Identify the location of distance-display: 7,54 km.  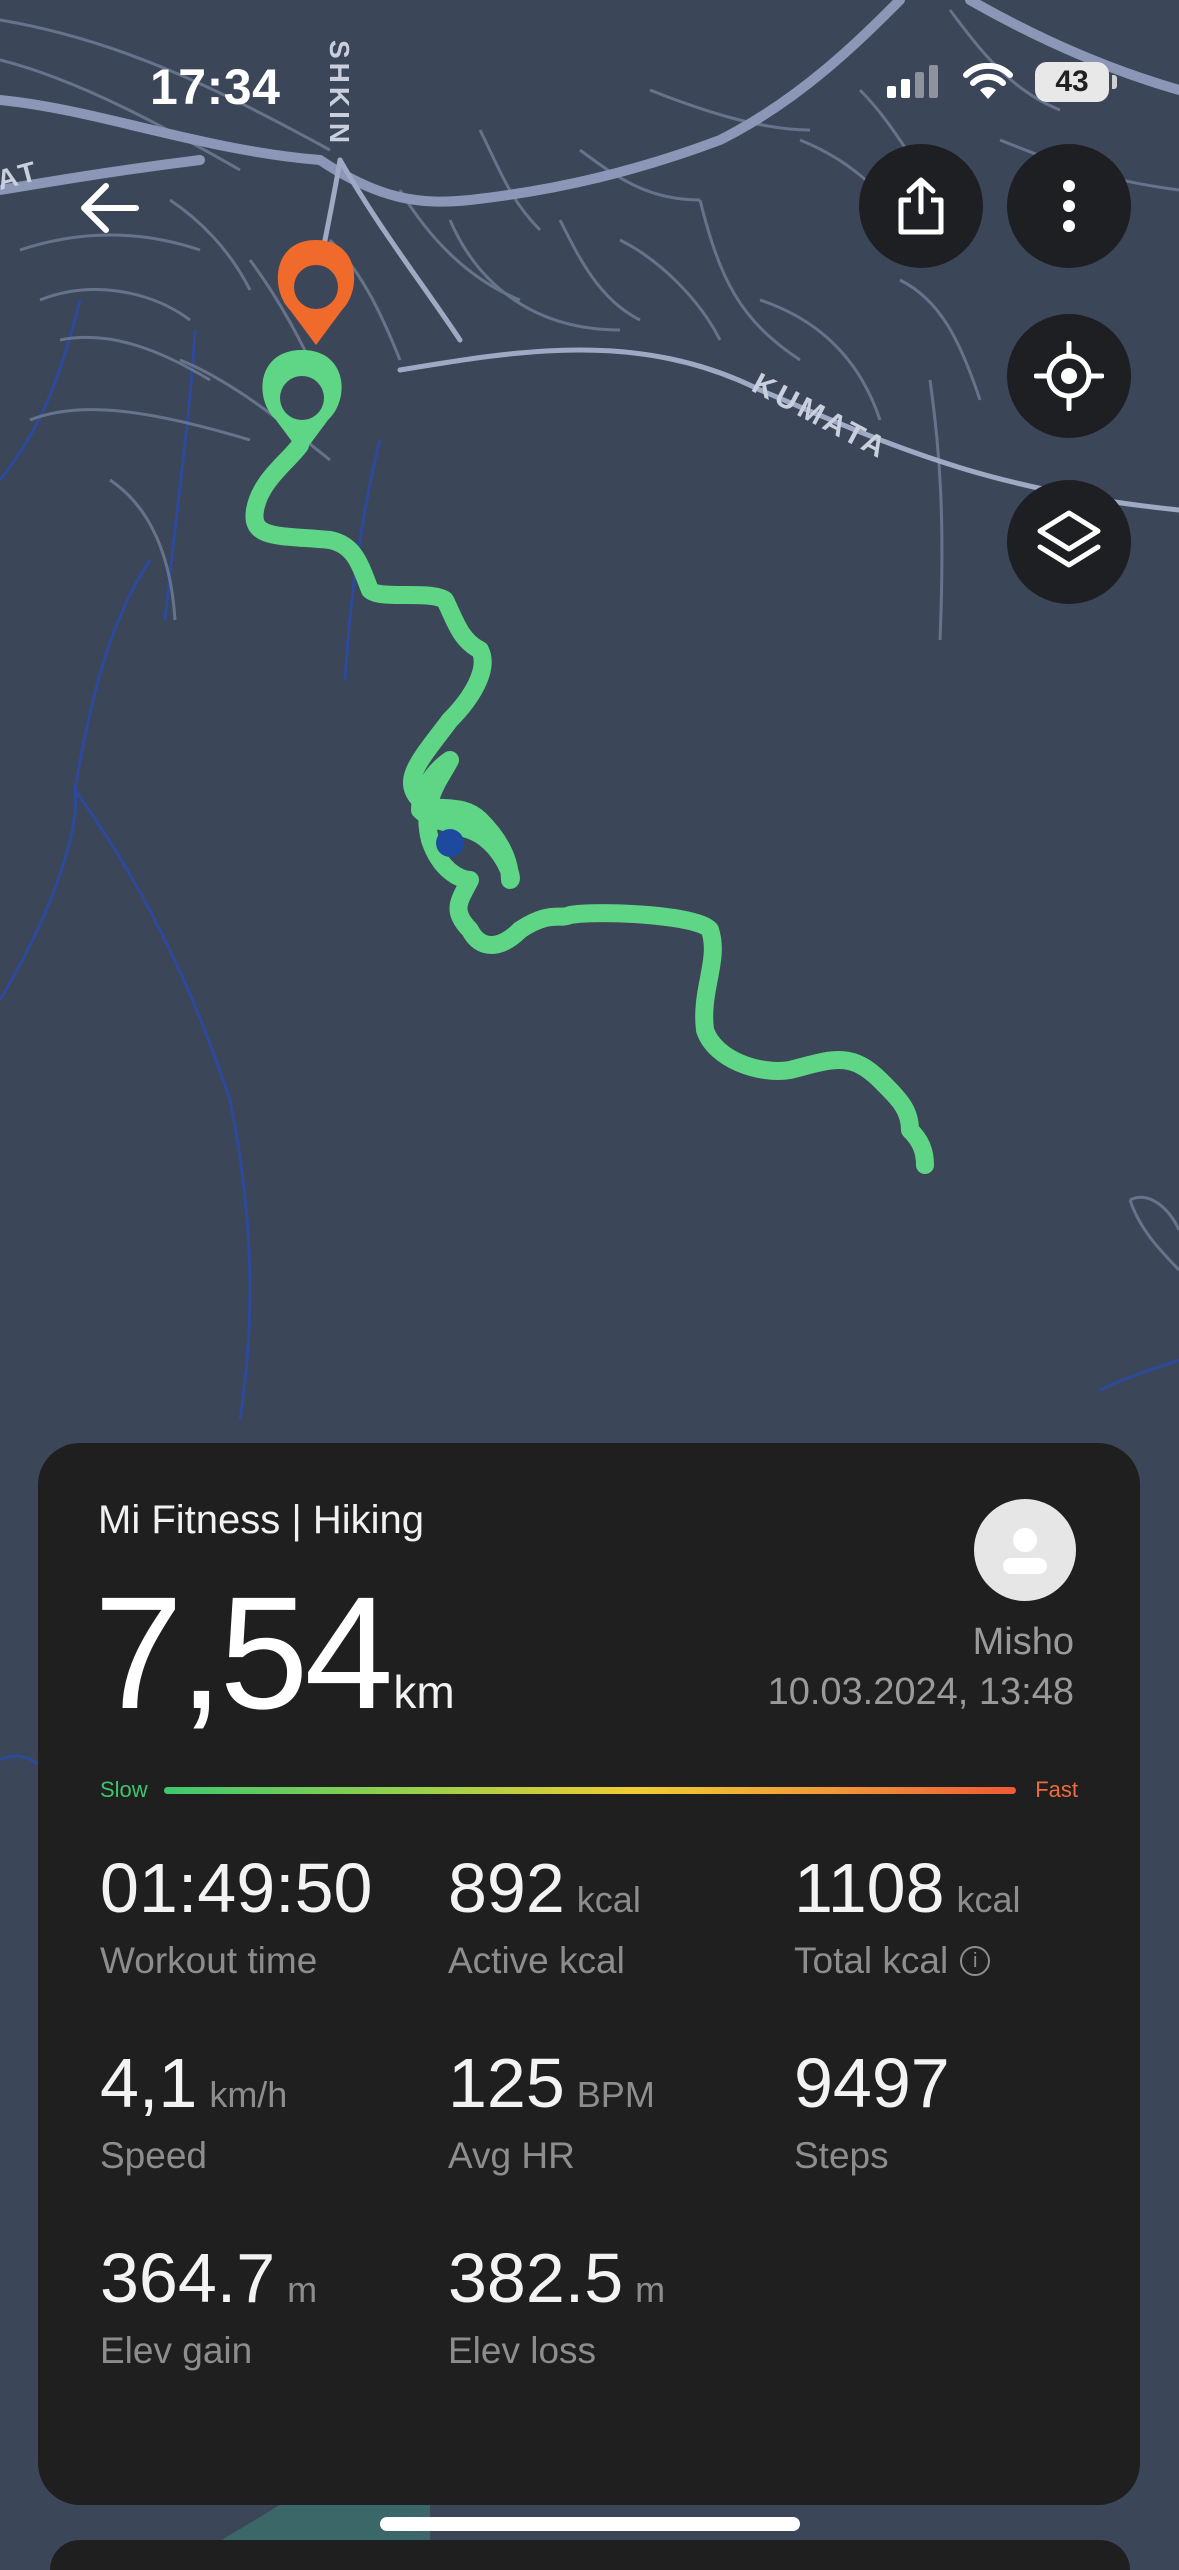
(274, 1653).